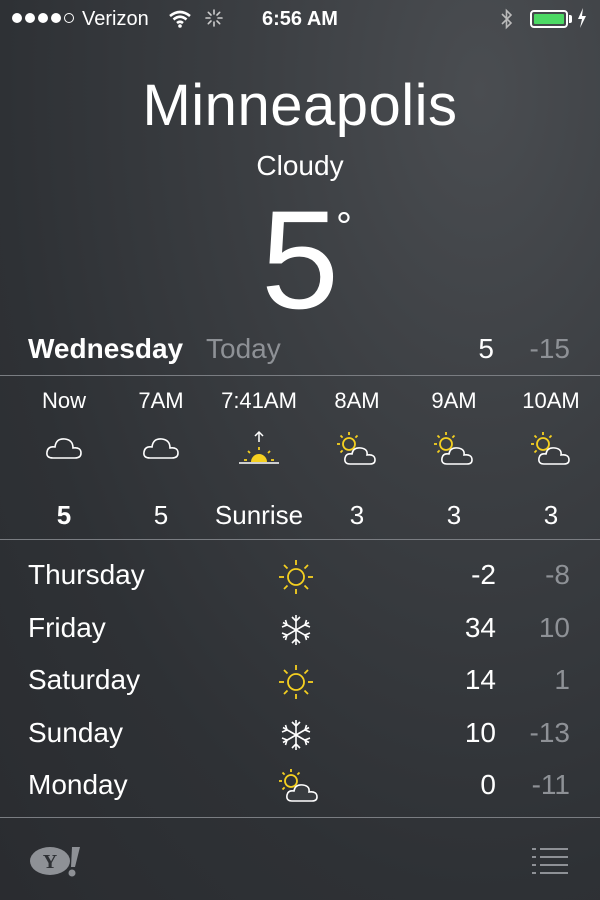 This screenshot has height=900, width=600. I want to click on forecast-low: -13, so click(549, 732).